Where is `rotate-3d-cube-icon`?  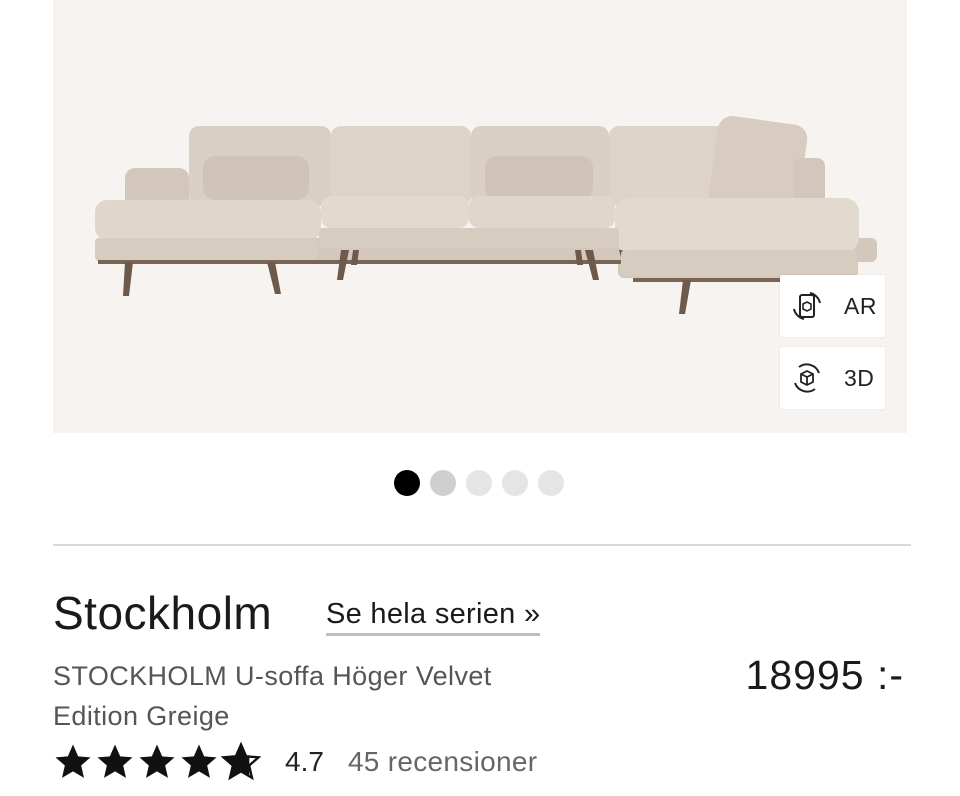
rotate-3d-cube-icon is located at coordinates (807, 378).